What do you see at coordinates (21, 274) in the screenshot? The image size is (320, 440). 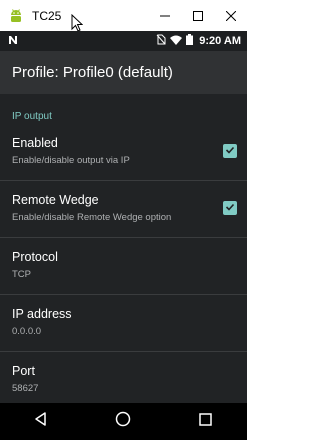 I see `pref-summary: TCP` at bounding box center [21, 274].